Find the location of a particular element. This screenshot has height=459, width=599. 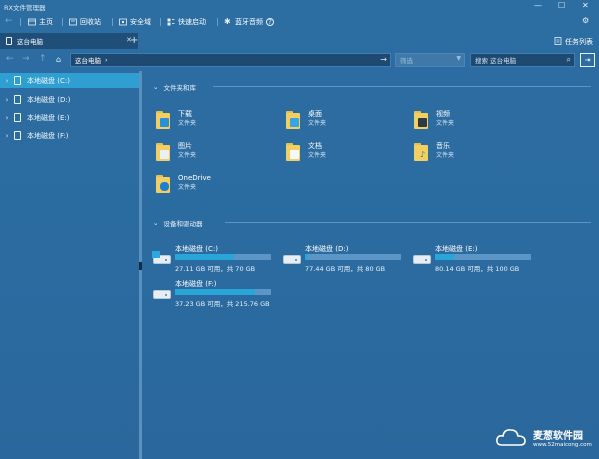

toggle-pane-button: ⇥ is located at coordinates (587, 60).